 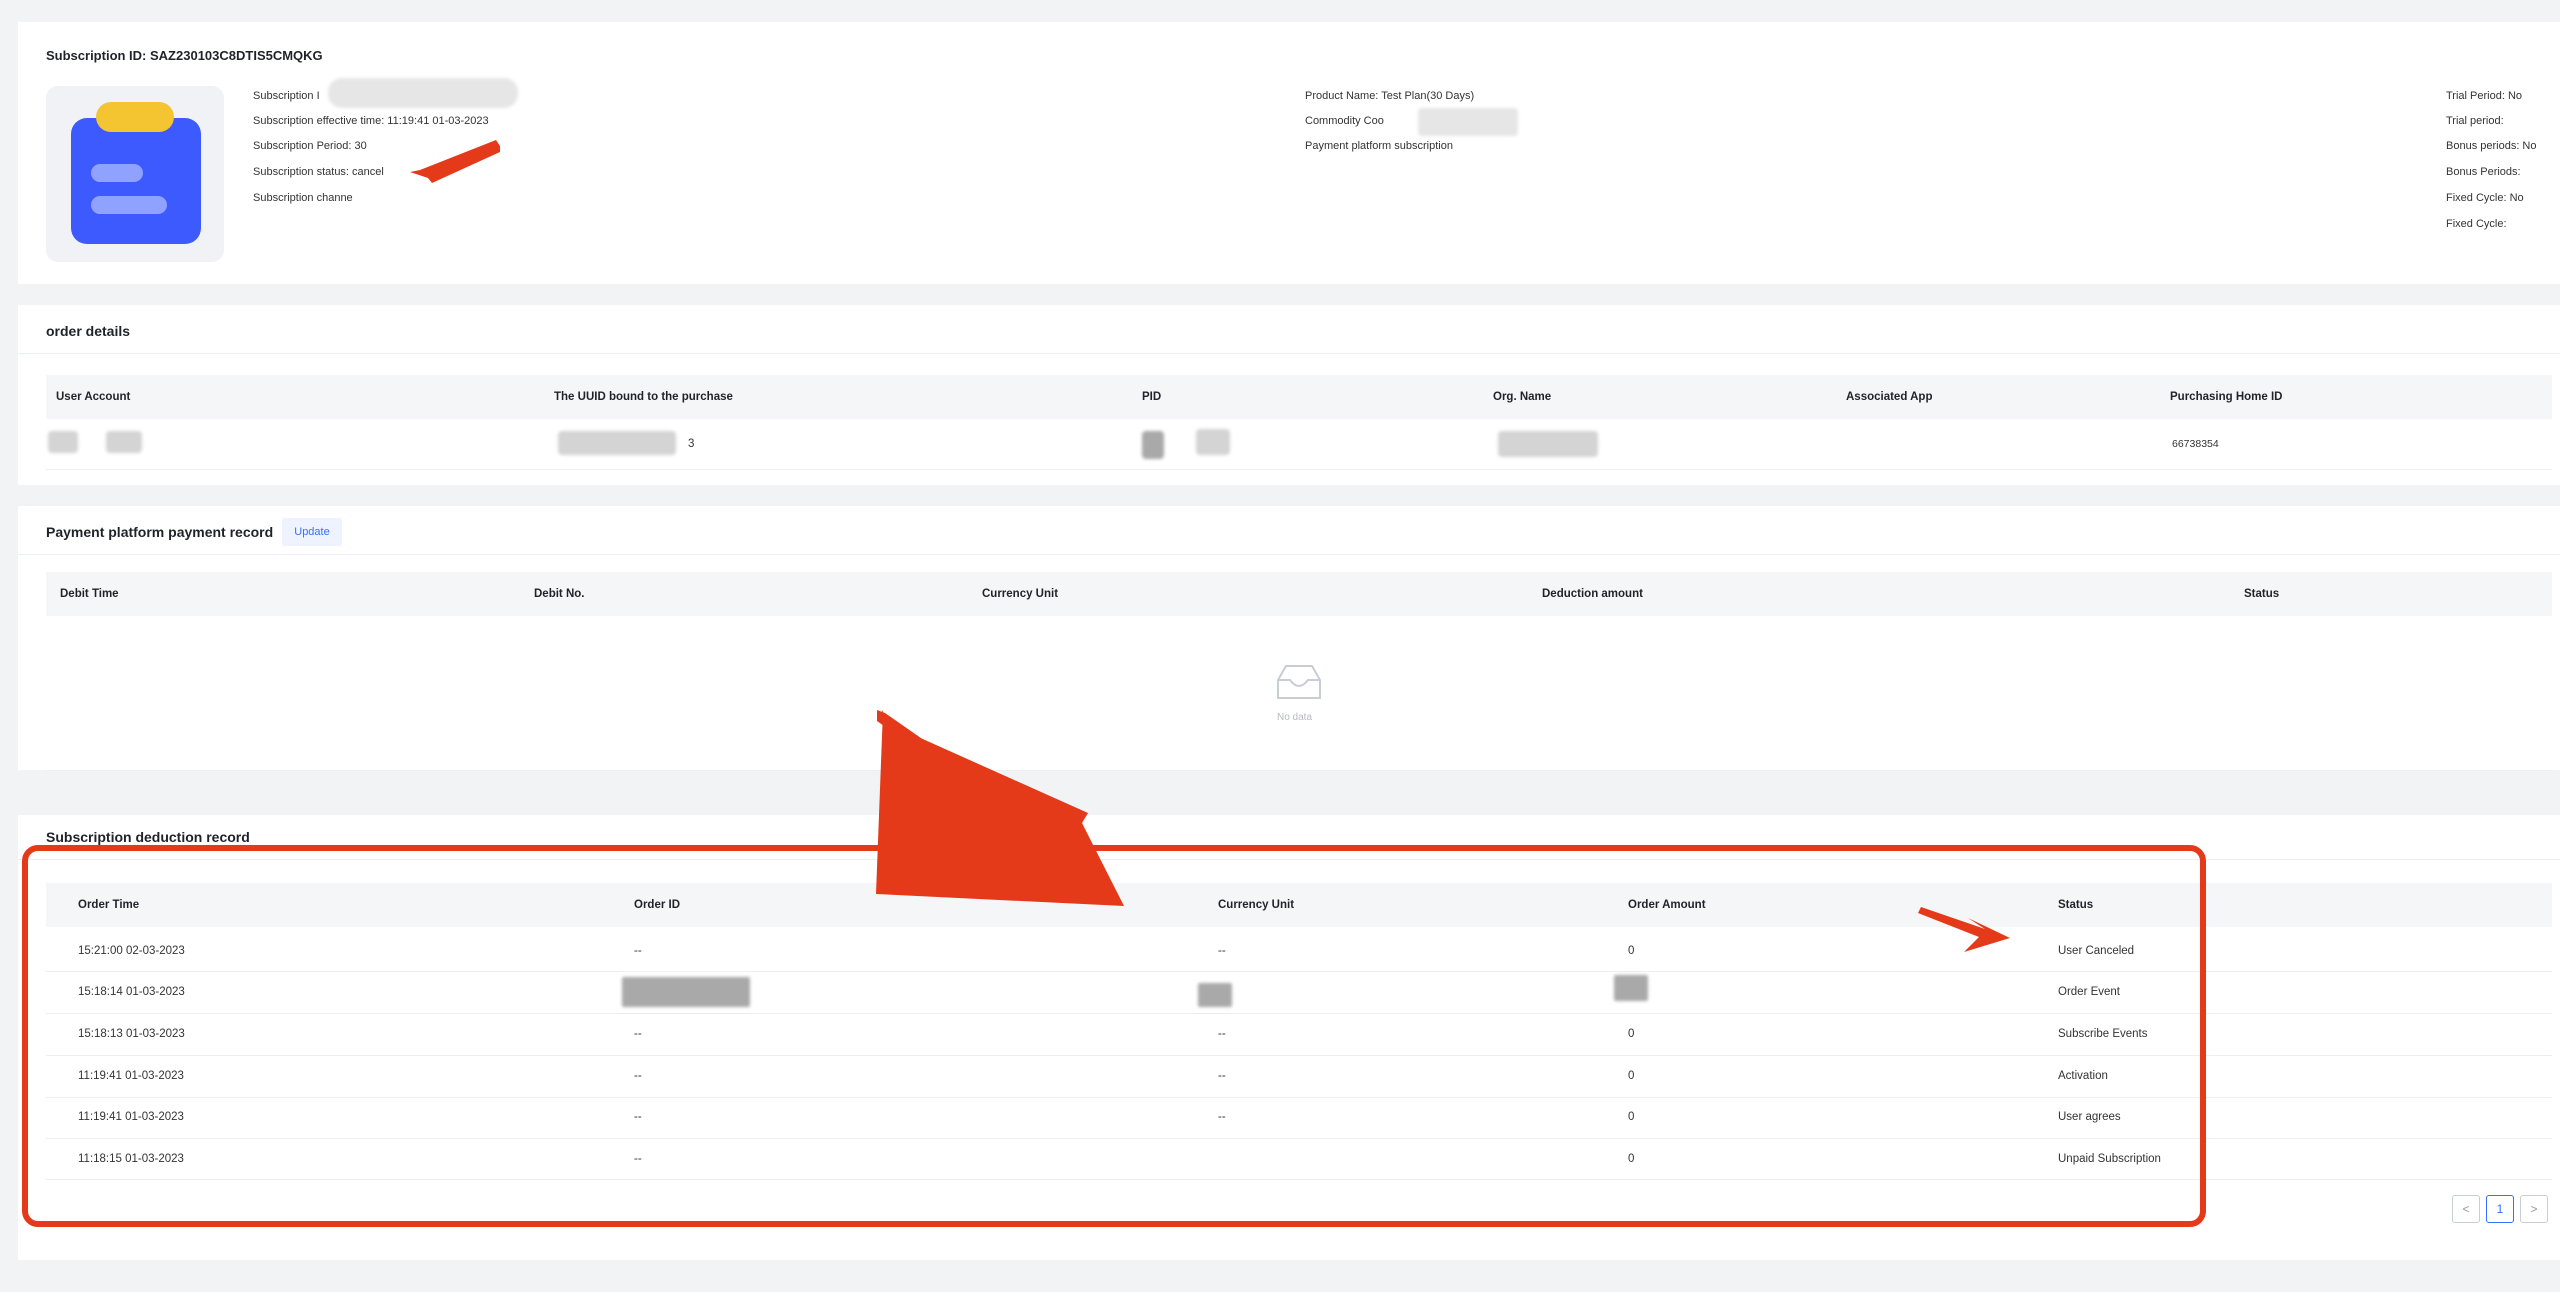 I want to click on trial-period-flag: Trial Period: No, so click(x=2484, y=96).